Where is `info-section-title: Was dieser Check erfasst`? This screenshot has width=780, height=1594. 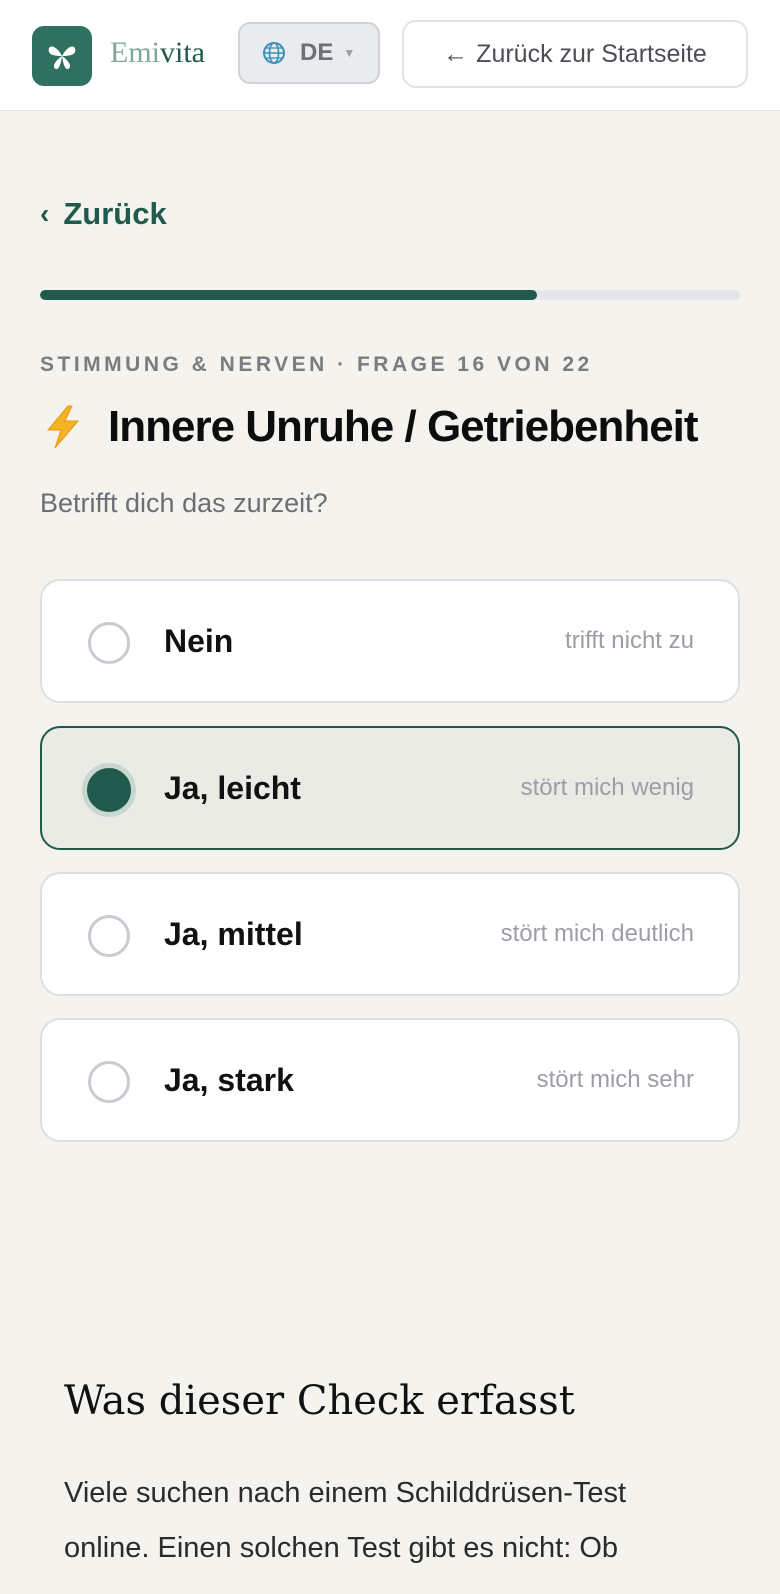
info-section-title: Was dieser Check erfasst is located at coordinates (319, 1401).